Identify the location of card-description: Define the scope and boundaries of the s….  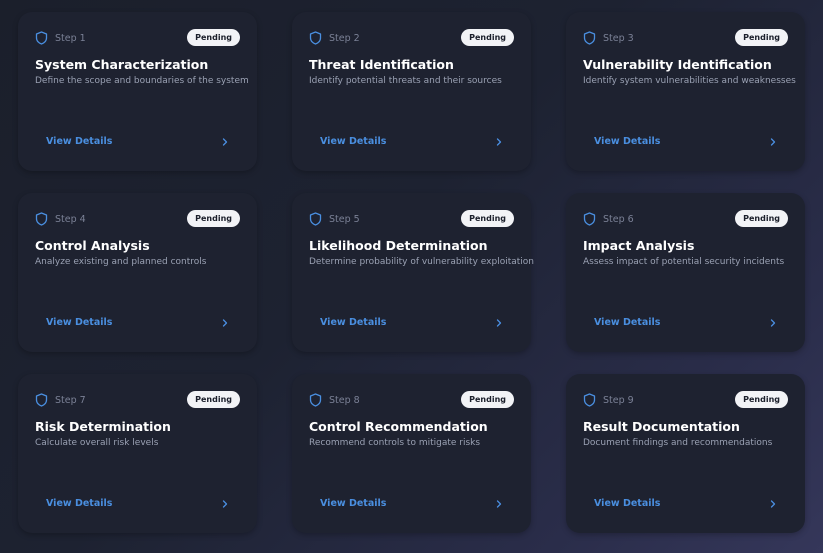
(142, 81).